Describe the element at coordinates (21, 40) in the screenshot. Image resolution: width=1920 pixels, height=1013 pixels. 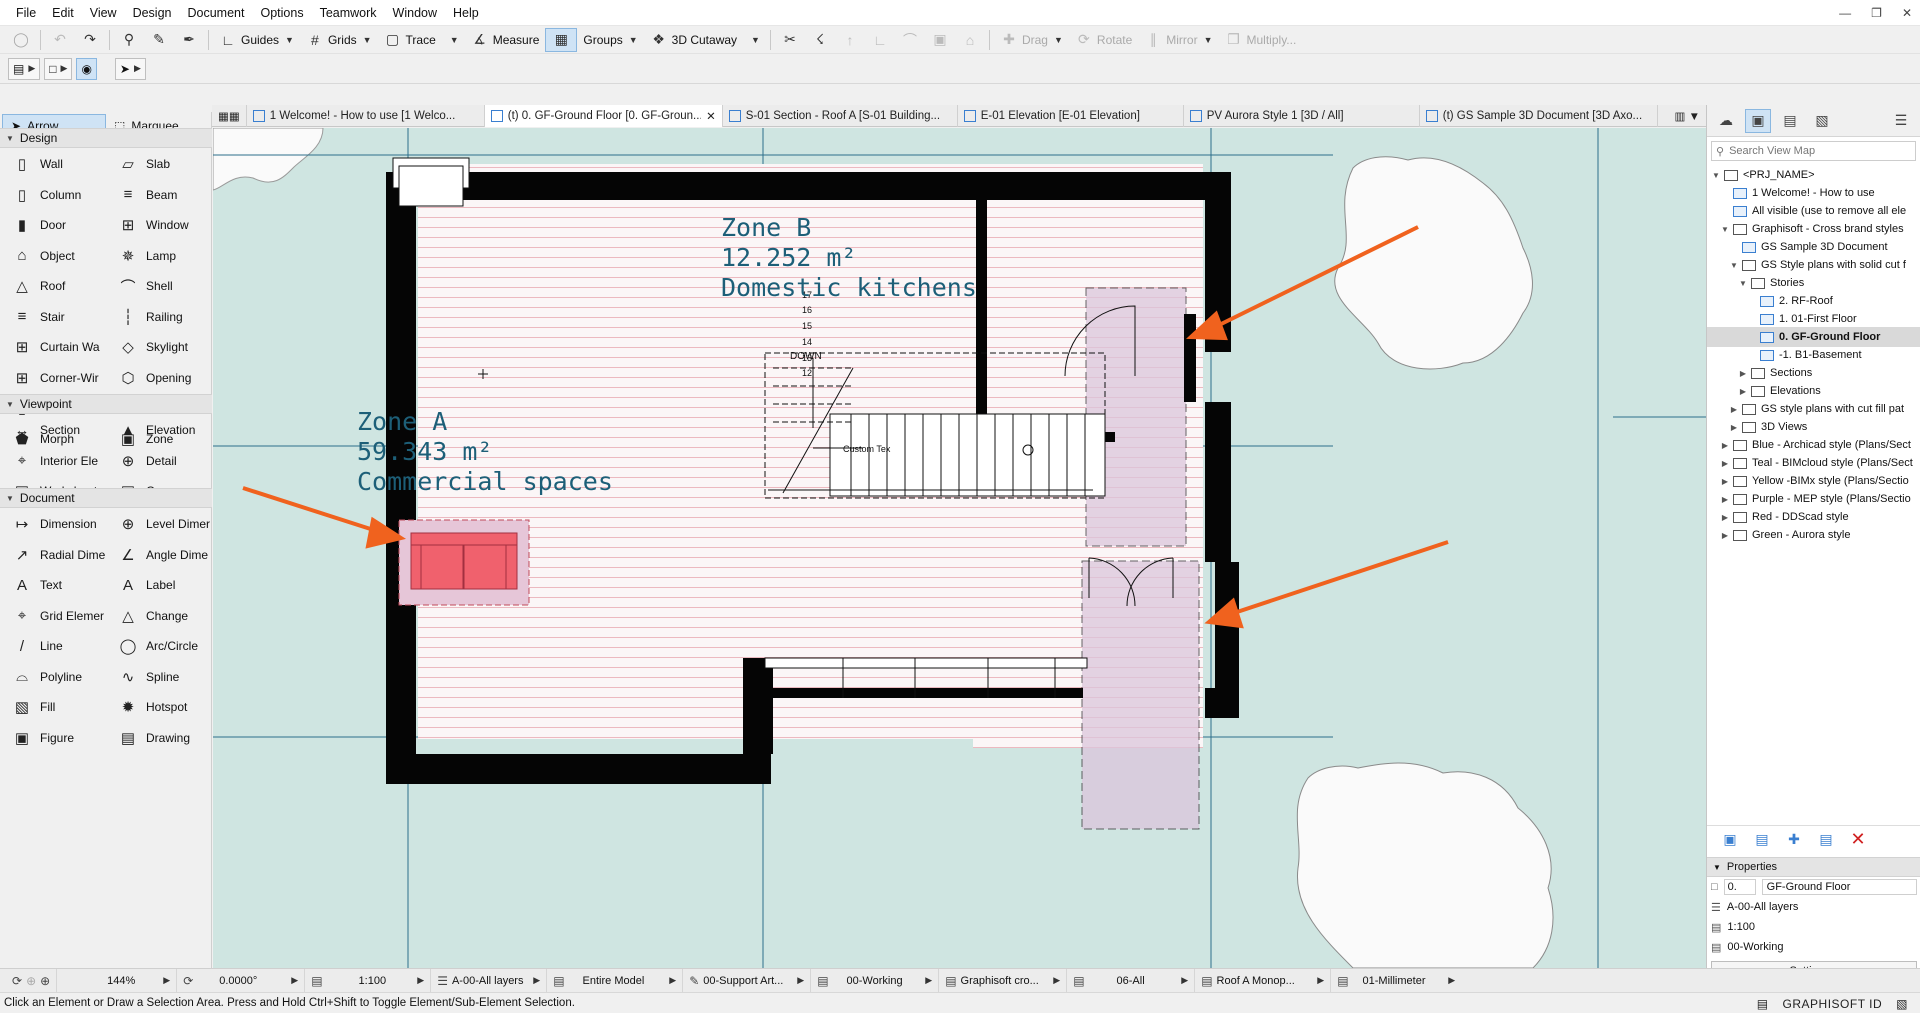
I see `teamwork-button: ◯` at that location.